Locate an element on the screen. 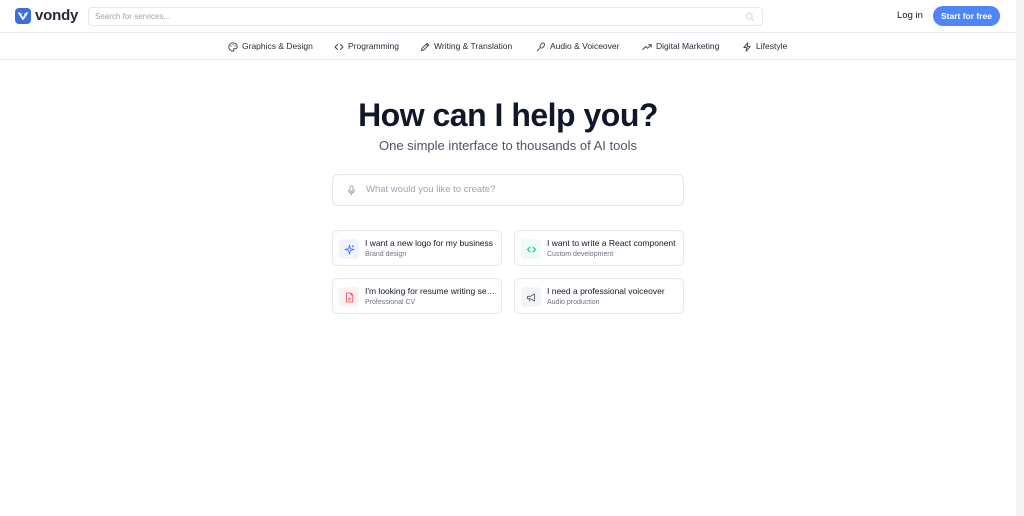 This screenshot has height=516, width=1024. category-programming: Programming is located at coordinates (366, 46).